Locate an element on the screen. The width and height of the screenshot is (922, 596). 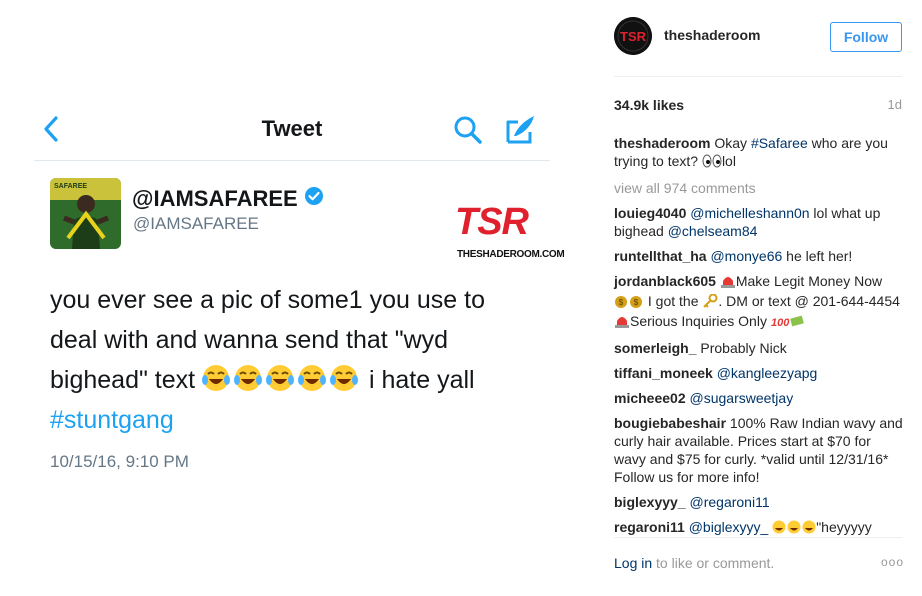
comment-item: biglexyyy_ @regaroni11 is located at coordinates (760, 502).